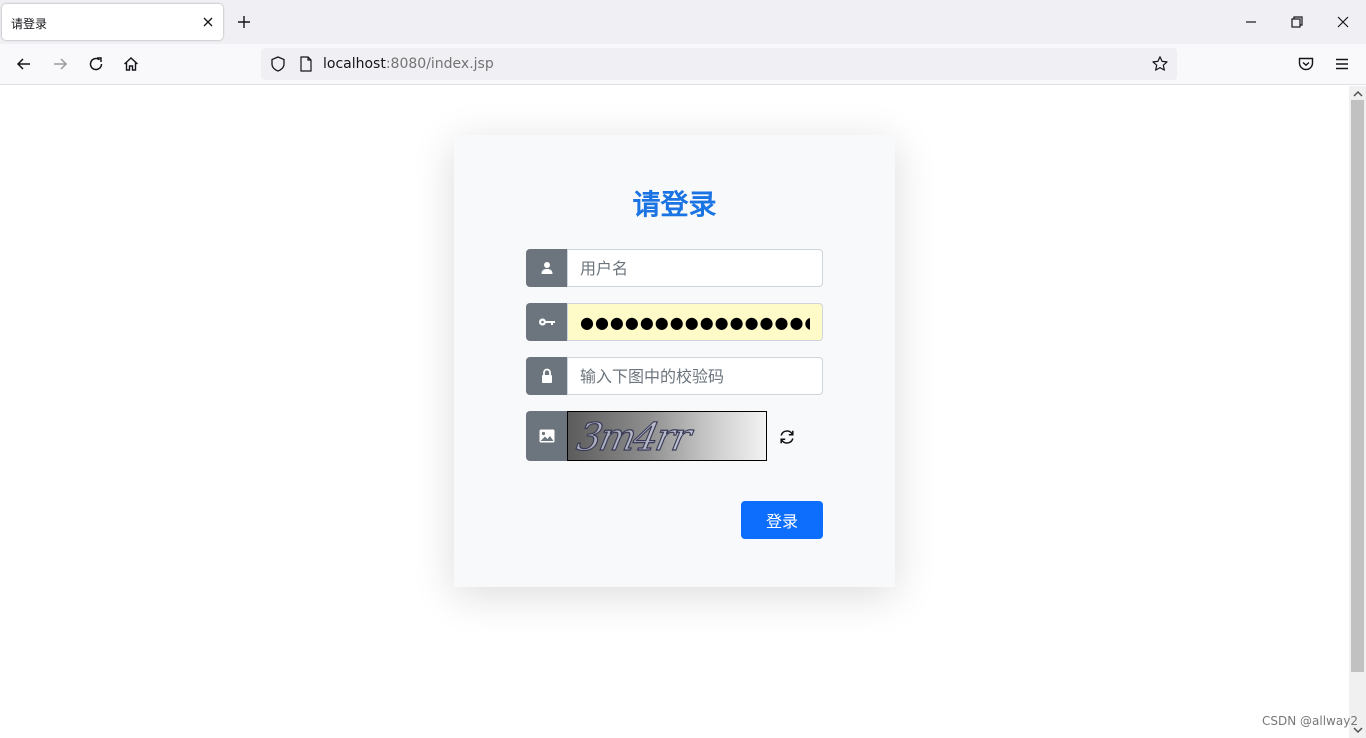 The image size is (1366, 738). What do you see at coordinates (96, 64) in the screenshot?
I see `reload-icon` at bounding box center [96, 64].